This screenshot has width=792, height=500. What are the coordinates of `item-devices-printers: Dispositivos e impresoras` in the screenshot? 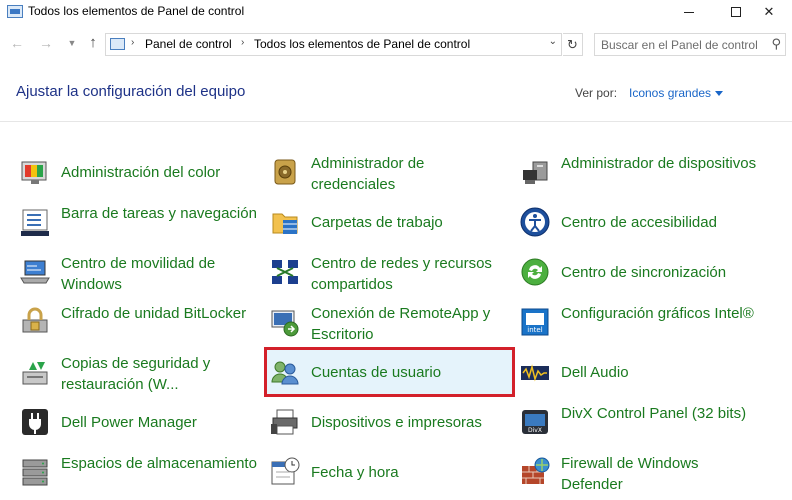 It's located at (389, 422).